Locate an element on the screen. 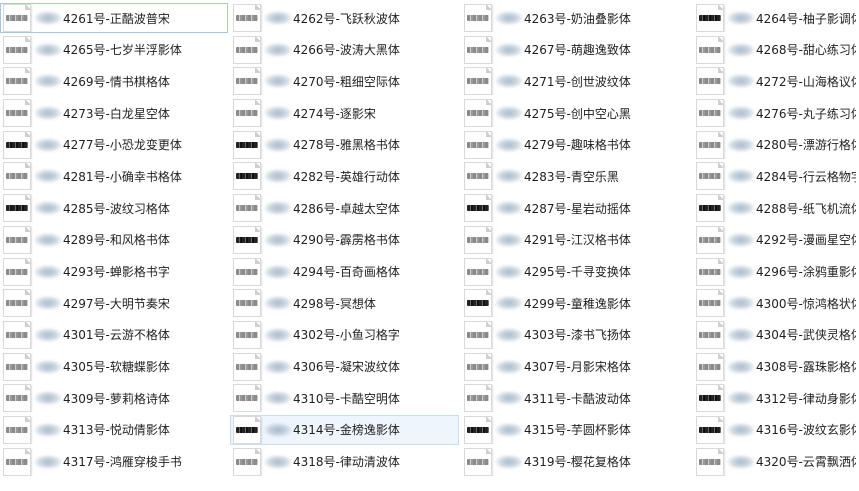 The height and width of the screenshot is (491, 859). file-name-label: 4302号-小鱼习格字 is located at coordinates (346, 335).